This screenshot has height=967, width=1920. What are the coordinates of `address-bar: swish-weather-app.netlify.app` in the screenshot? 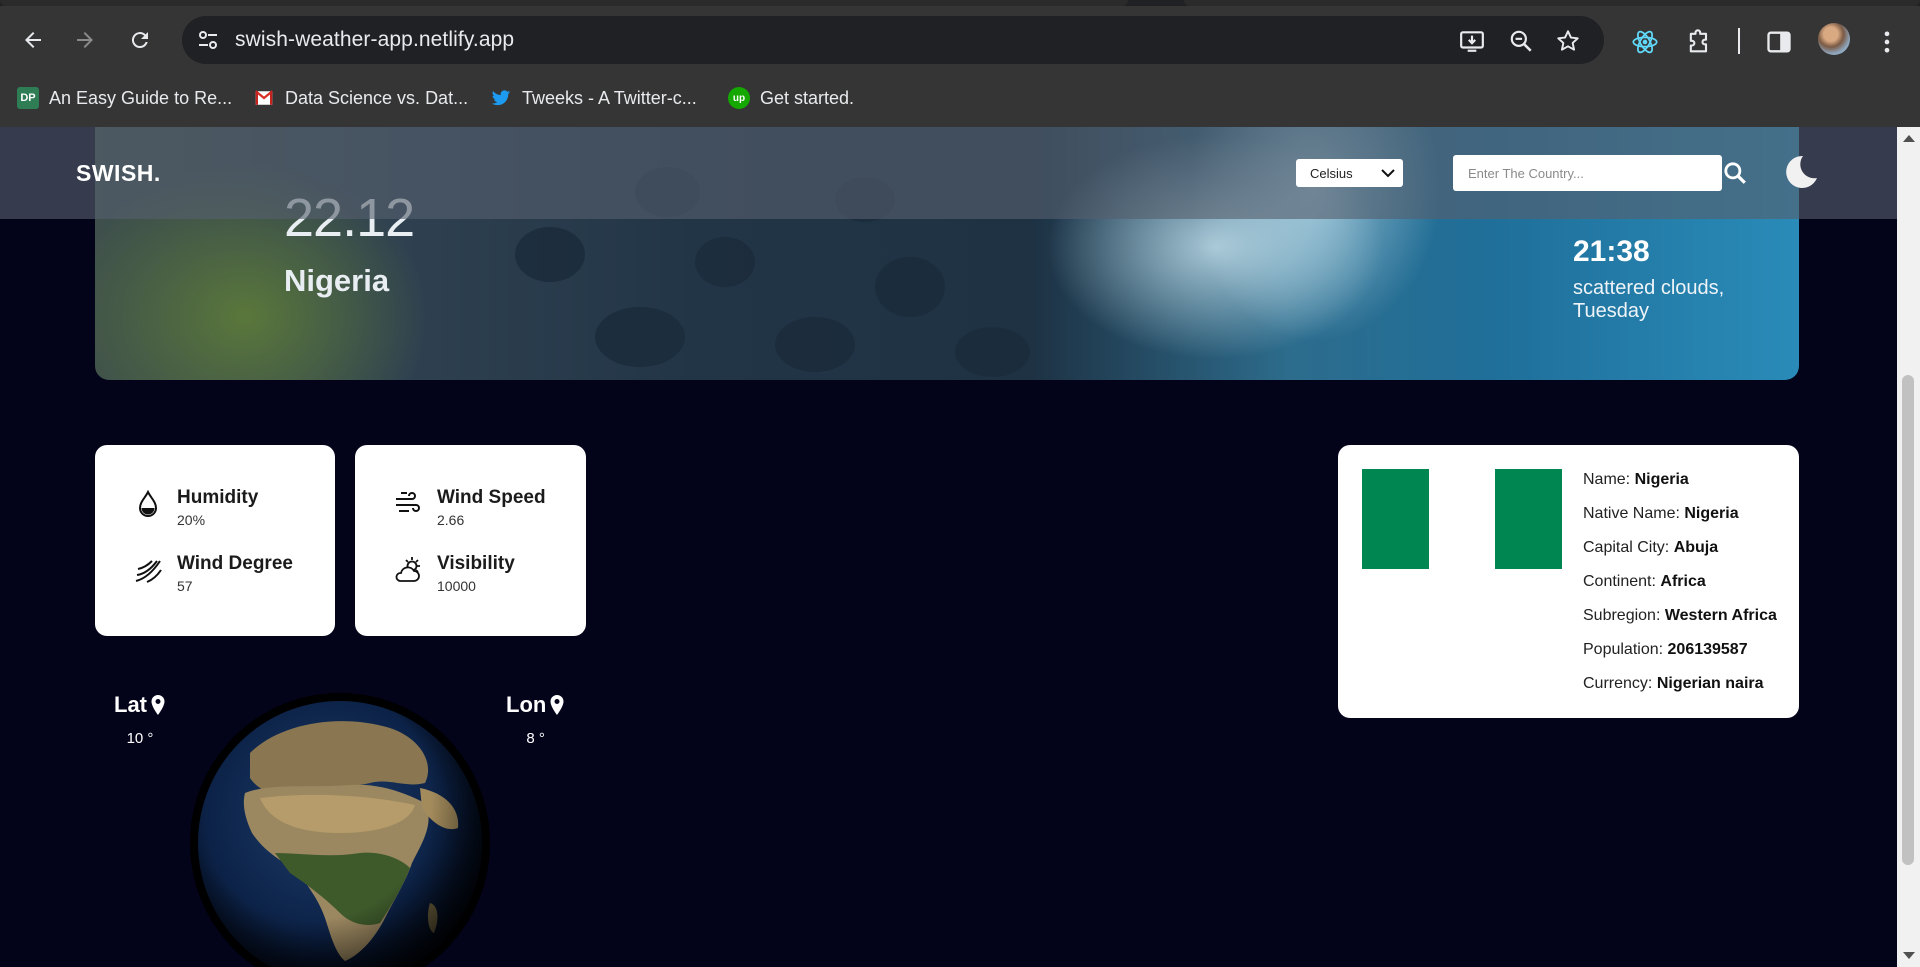 It's located at (893, 40).